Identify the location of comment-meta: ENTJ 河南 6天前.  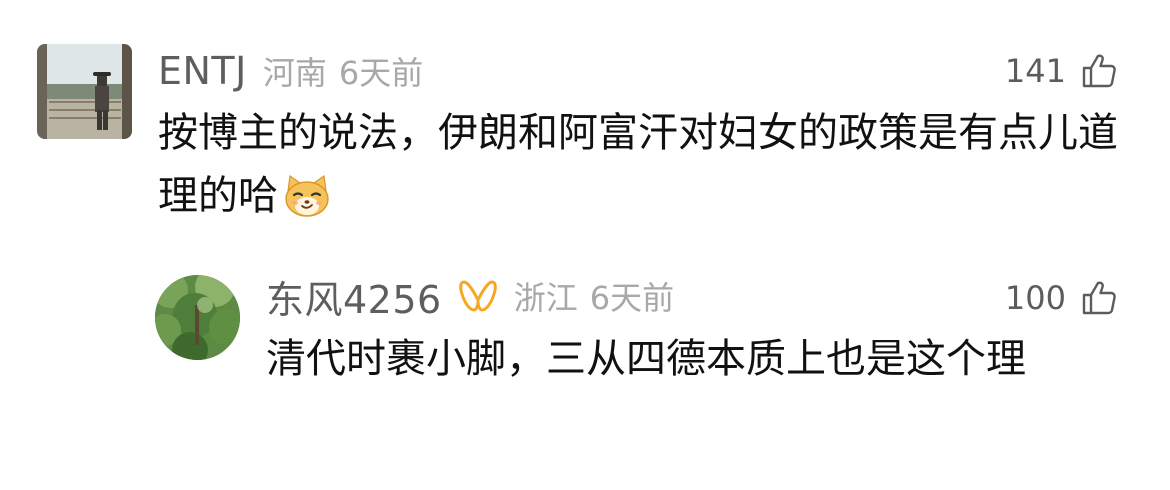
(290, 71).